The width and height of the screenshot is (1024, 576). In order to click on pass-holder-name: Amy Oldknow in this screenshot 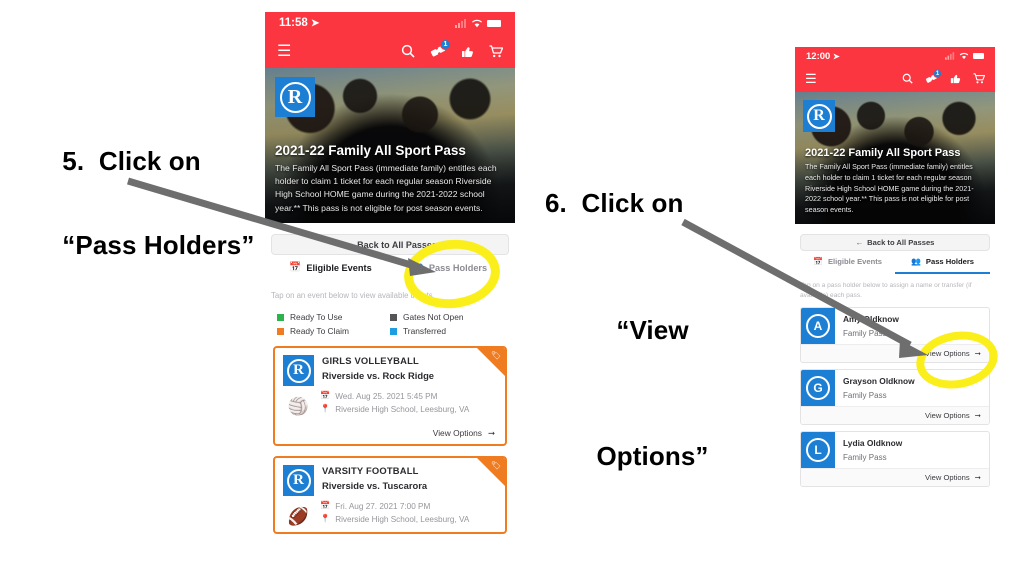, I will do `click(871, 318)`.